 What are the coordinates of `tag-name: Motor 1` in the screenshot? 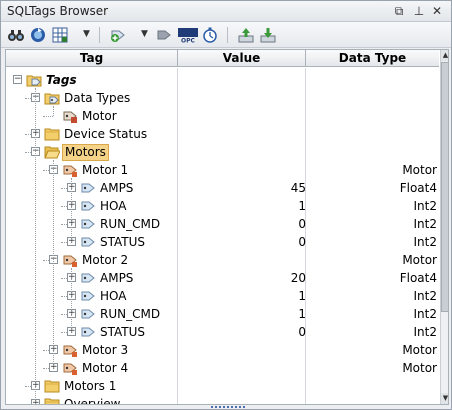 It's located at (105, 170).